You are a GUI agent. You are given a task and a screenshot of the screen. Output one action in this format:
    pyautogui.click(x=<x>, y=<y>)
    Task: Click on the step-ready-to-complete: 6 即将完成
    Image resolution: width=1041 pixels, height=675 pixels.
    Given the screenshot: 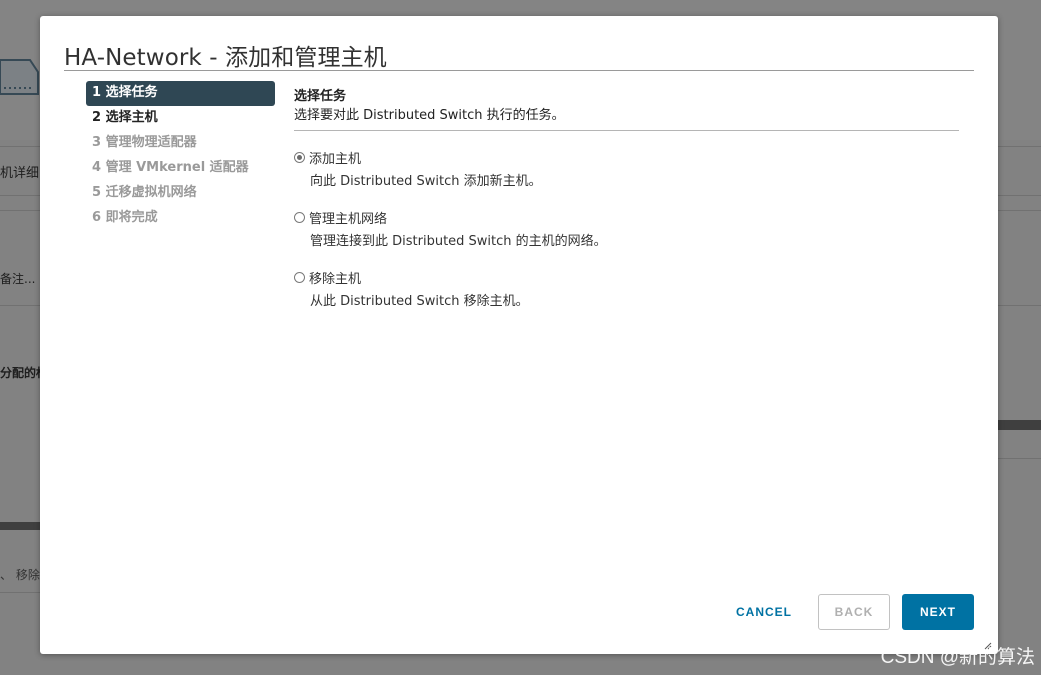 What is the action you would take?
    pyautogui.click(x=125, y=217)
    